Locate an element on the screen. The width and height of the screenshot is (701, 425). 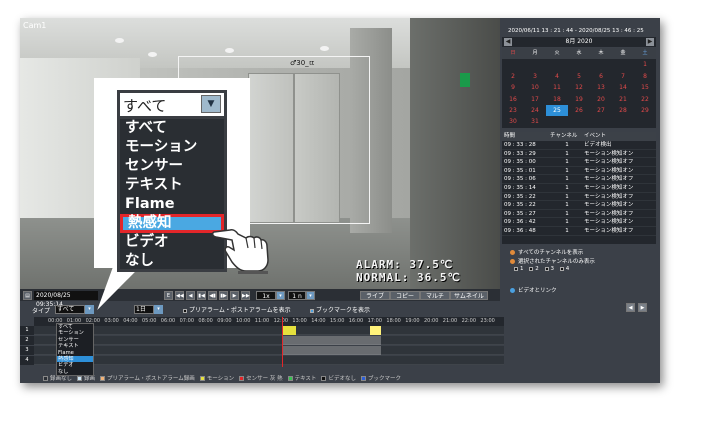
zoomed-type-option: 熱感知 is located at coordinates (172, 223).